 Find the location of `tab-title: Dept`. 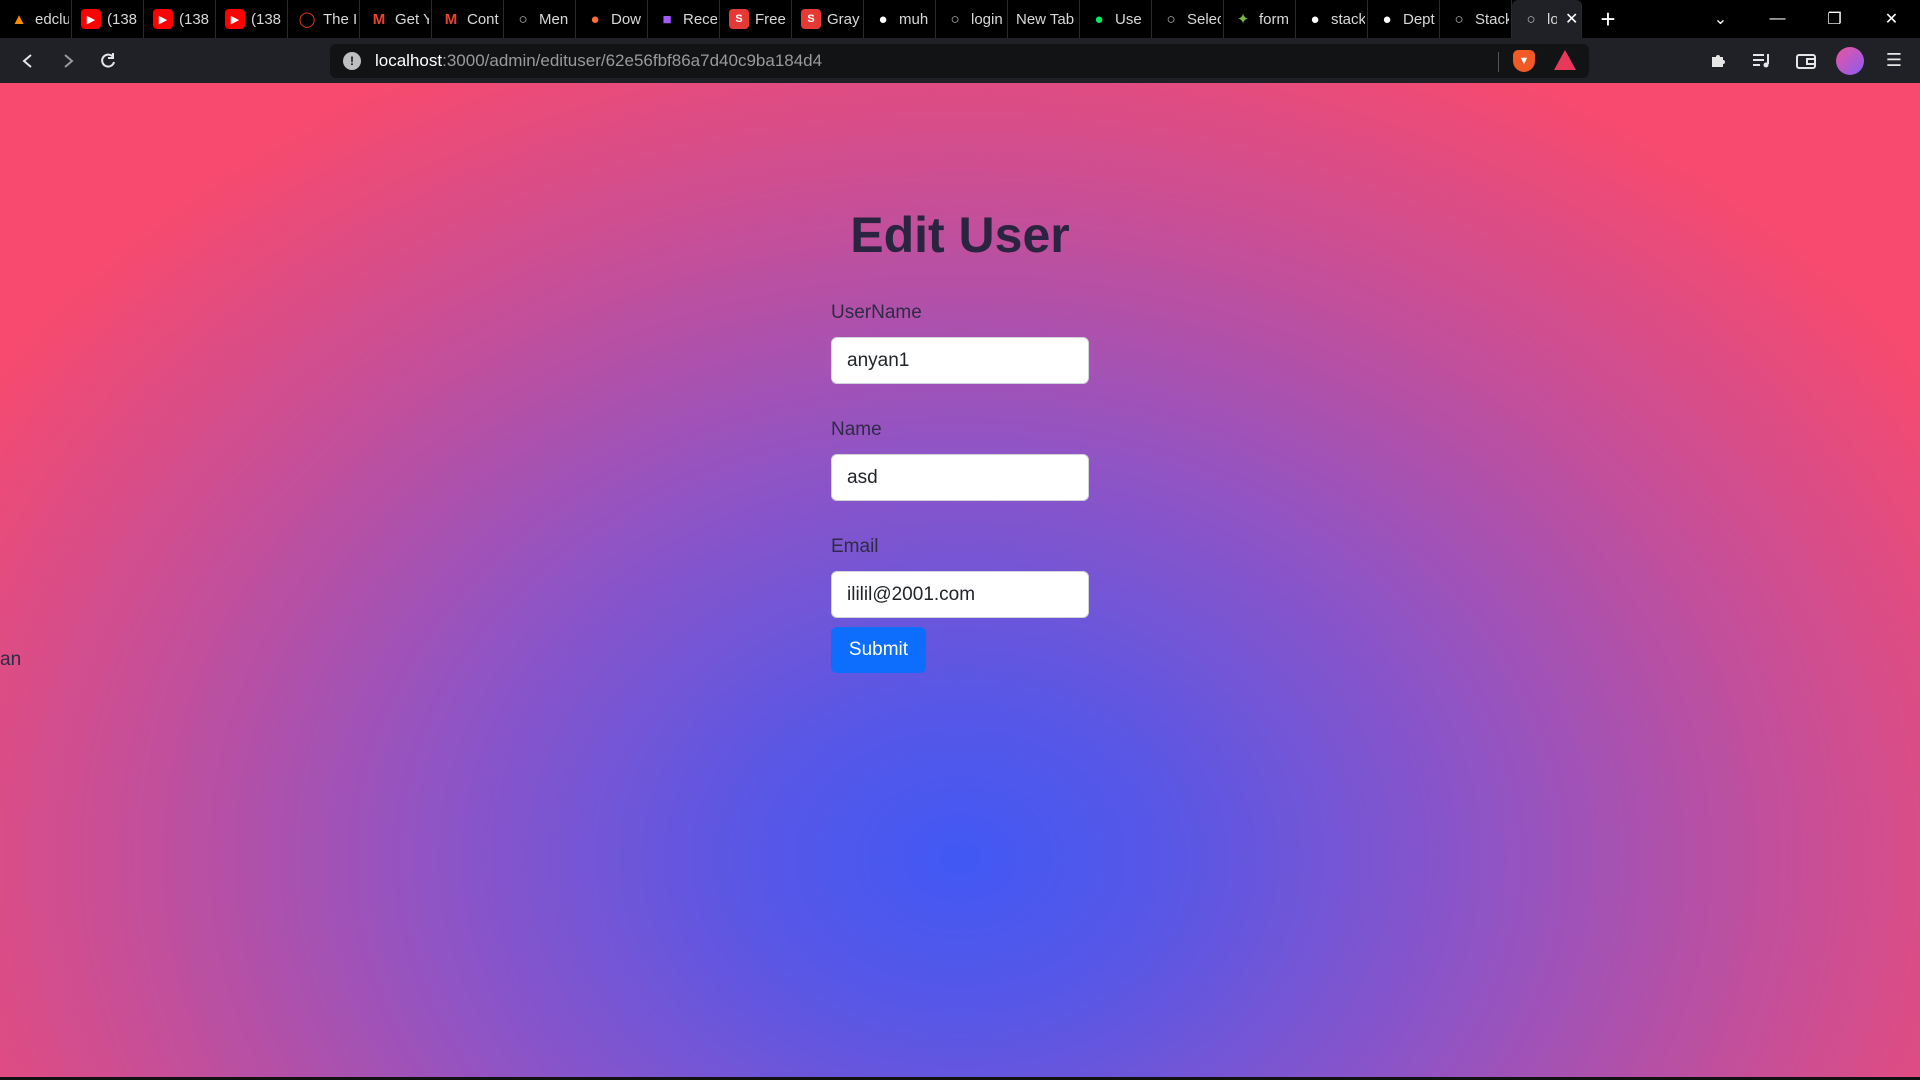

tab-title: Dept is located at coordinates (1419, 19).